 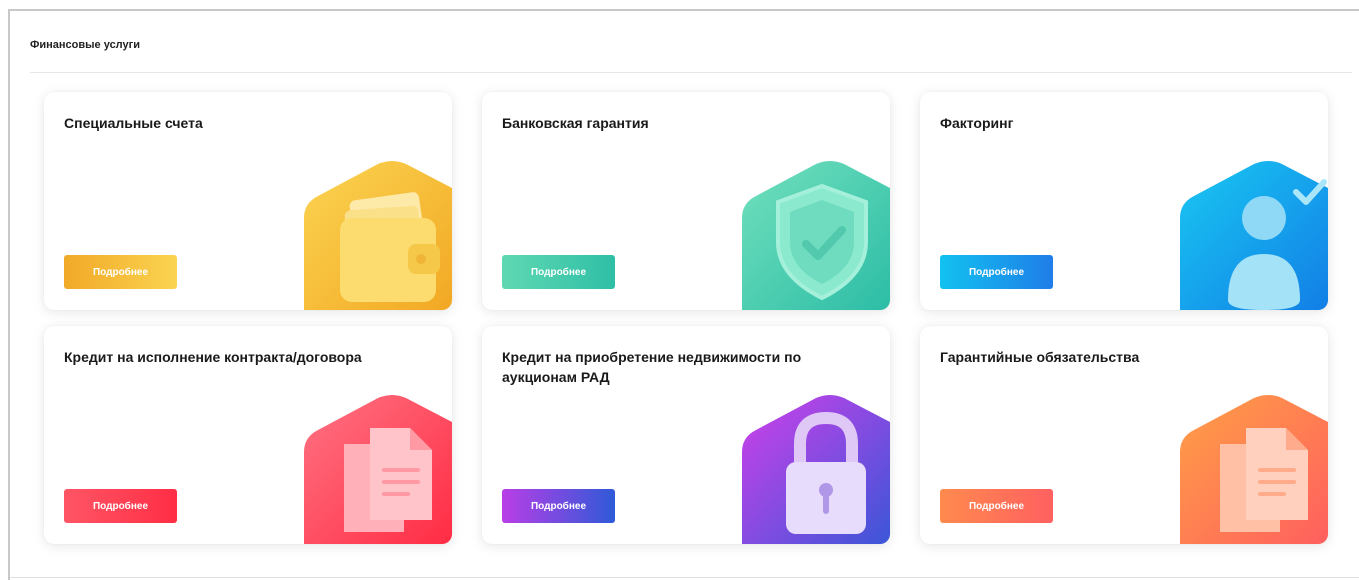 What do you see at coordinates (1040, 357) in the screenshot?
I see `card-title: Гарантийные обязательства` at bounding box center [1040, 357].